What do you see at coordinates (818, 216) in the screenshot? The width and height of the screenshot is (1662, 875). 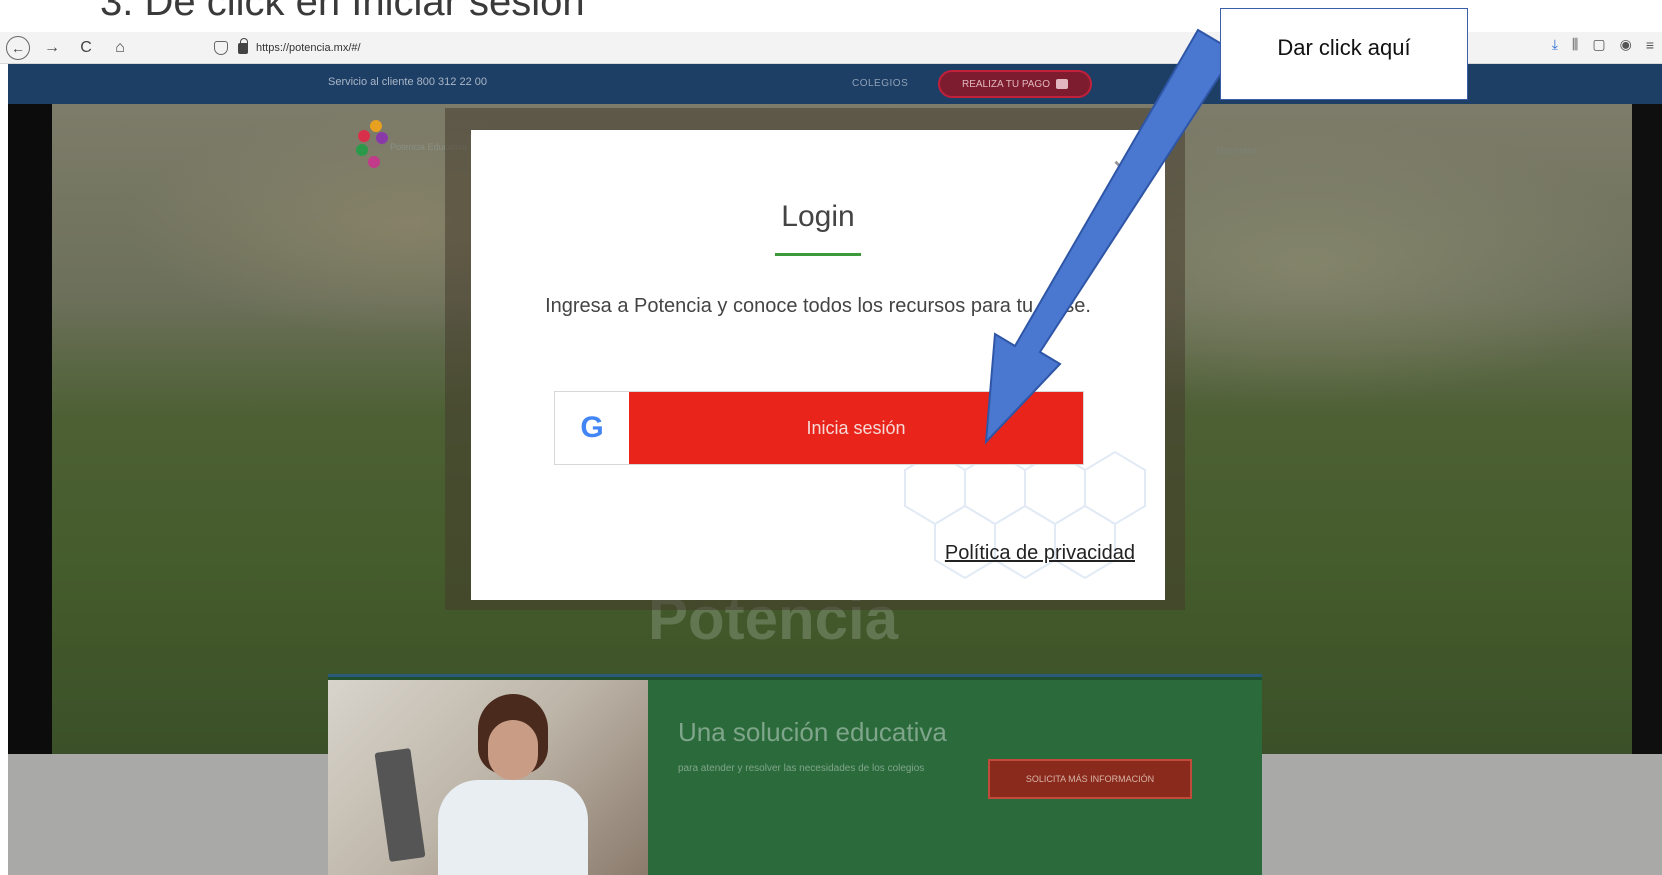 I see `modal-title: Login` at bounding box center [818, 216].